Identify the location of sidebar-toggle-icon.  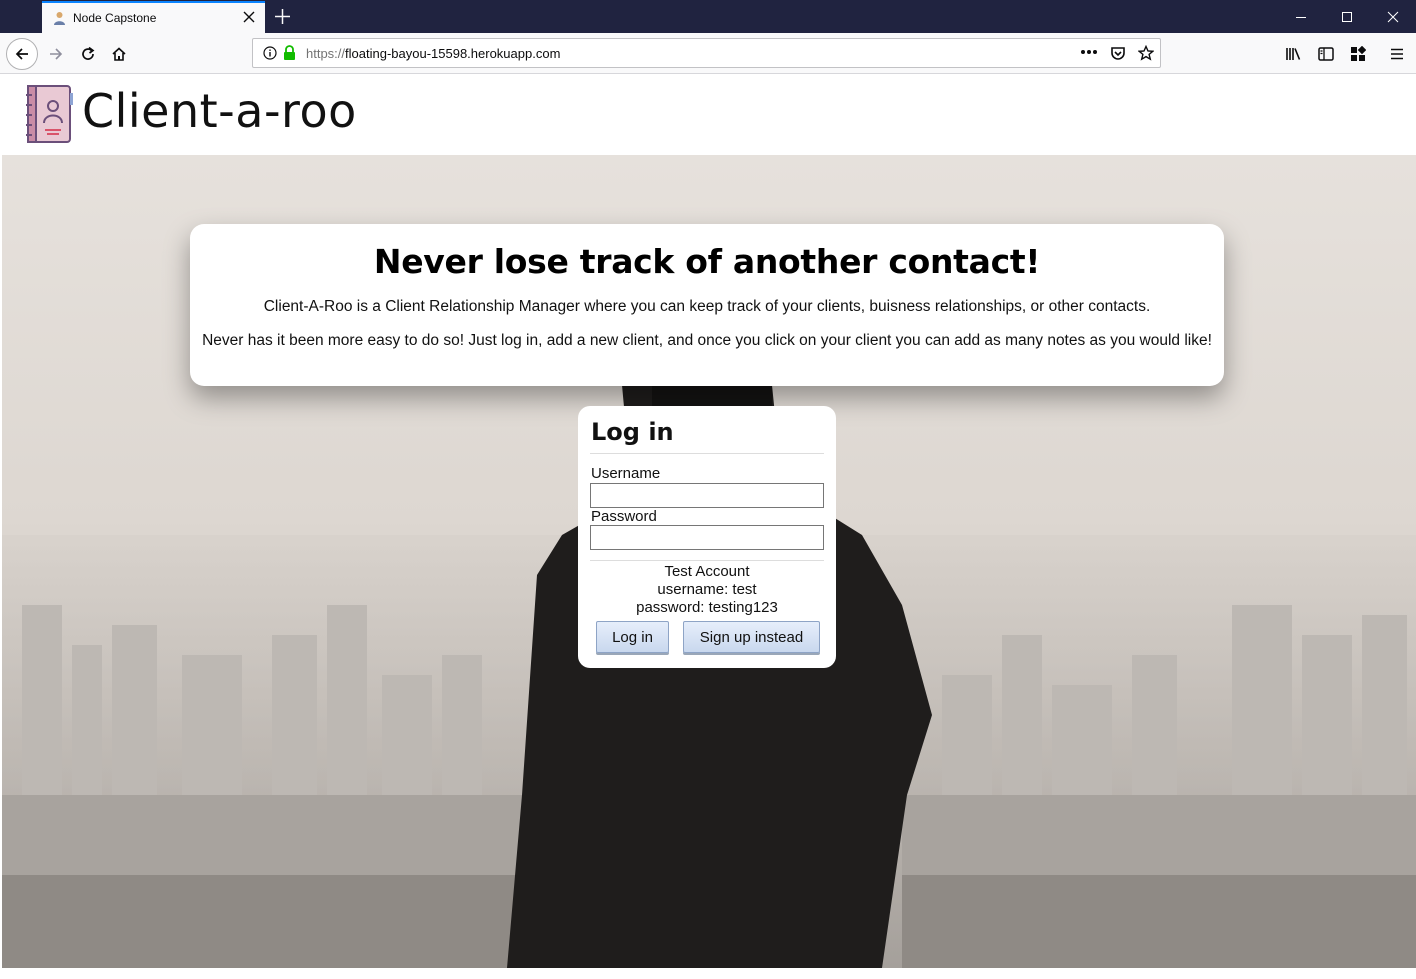
(1326, 54).